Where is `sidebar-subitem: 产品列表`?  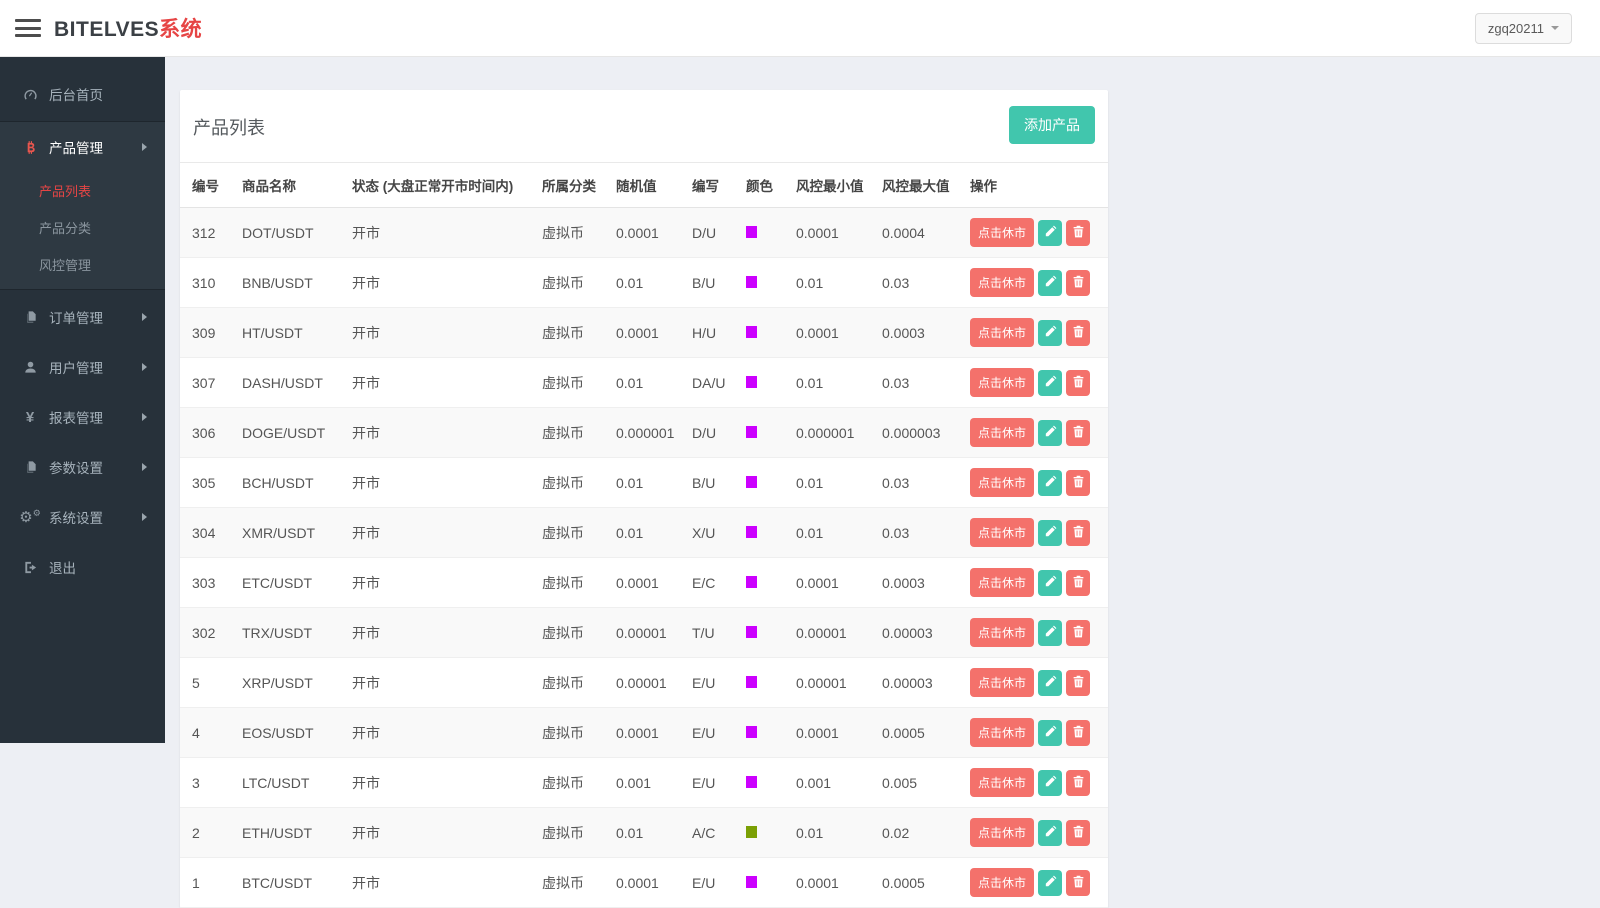
sidebar-subitem: 产品列表 is located at coordinates (82, 190).